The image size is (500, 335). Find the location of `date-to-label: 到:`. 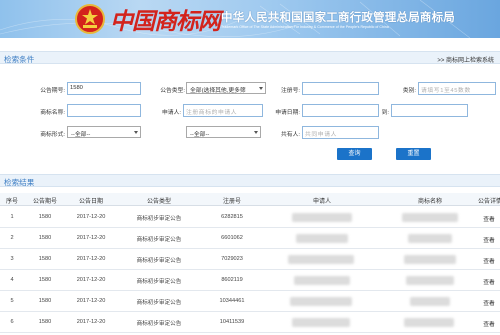

date-to-label: 到: is located at coordinates (385, 113).